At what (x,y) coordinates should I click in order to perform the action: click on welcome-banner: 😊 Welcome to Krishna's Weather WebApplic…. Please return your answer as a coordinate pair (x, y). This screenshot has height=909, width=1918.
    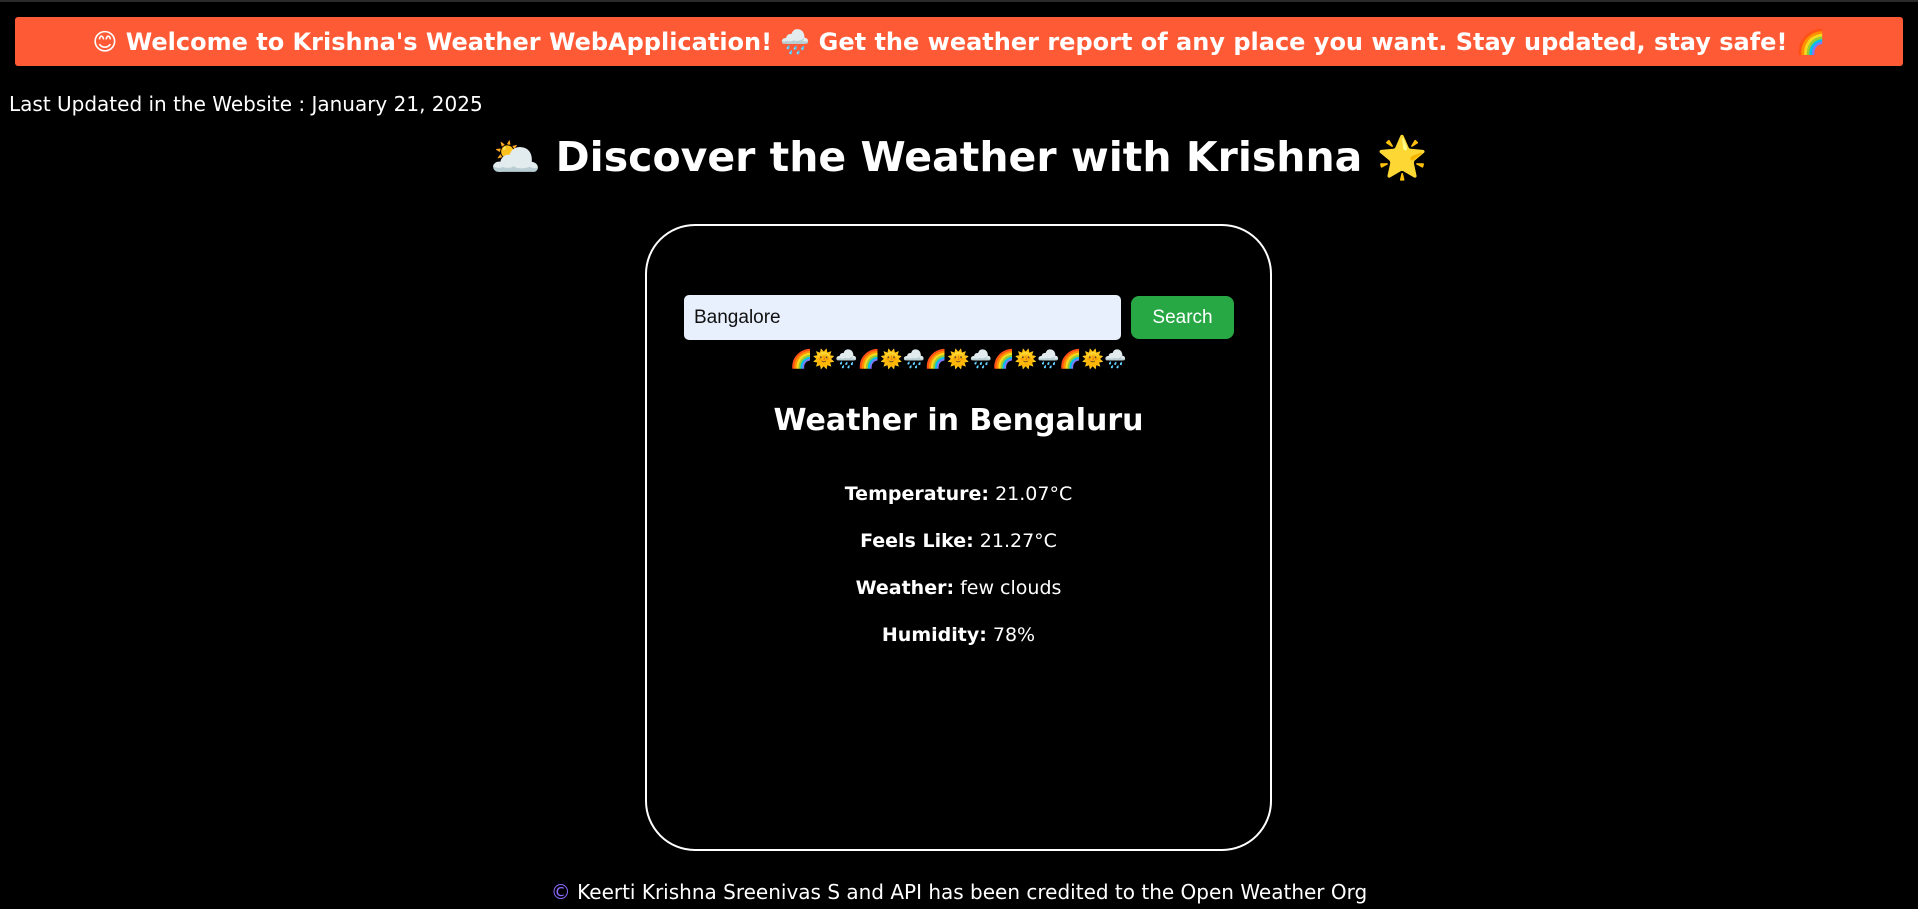
    Looking at the image, I should click on (959, 41).